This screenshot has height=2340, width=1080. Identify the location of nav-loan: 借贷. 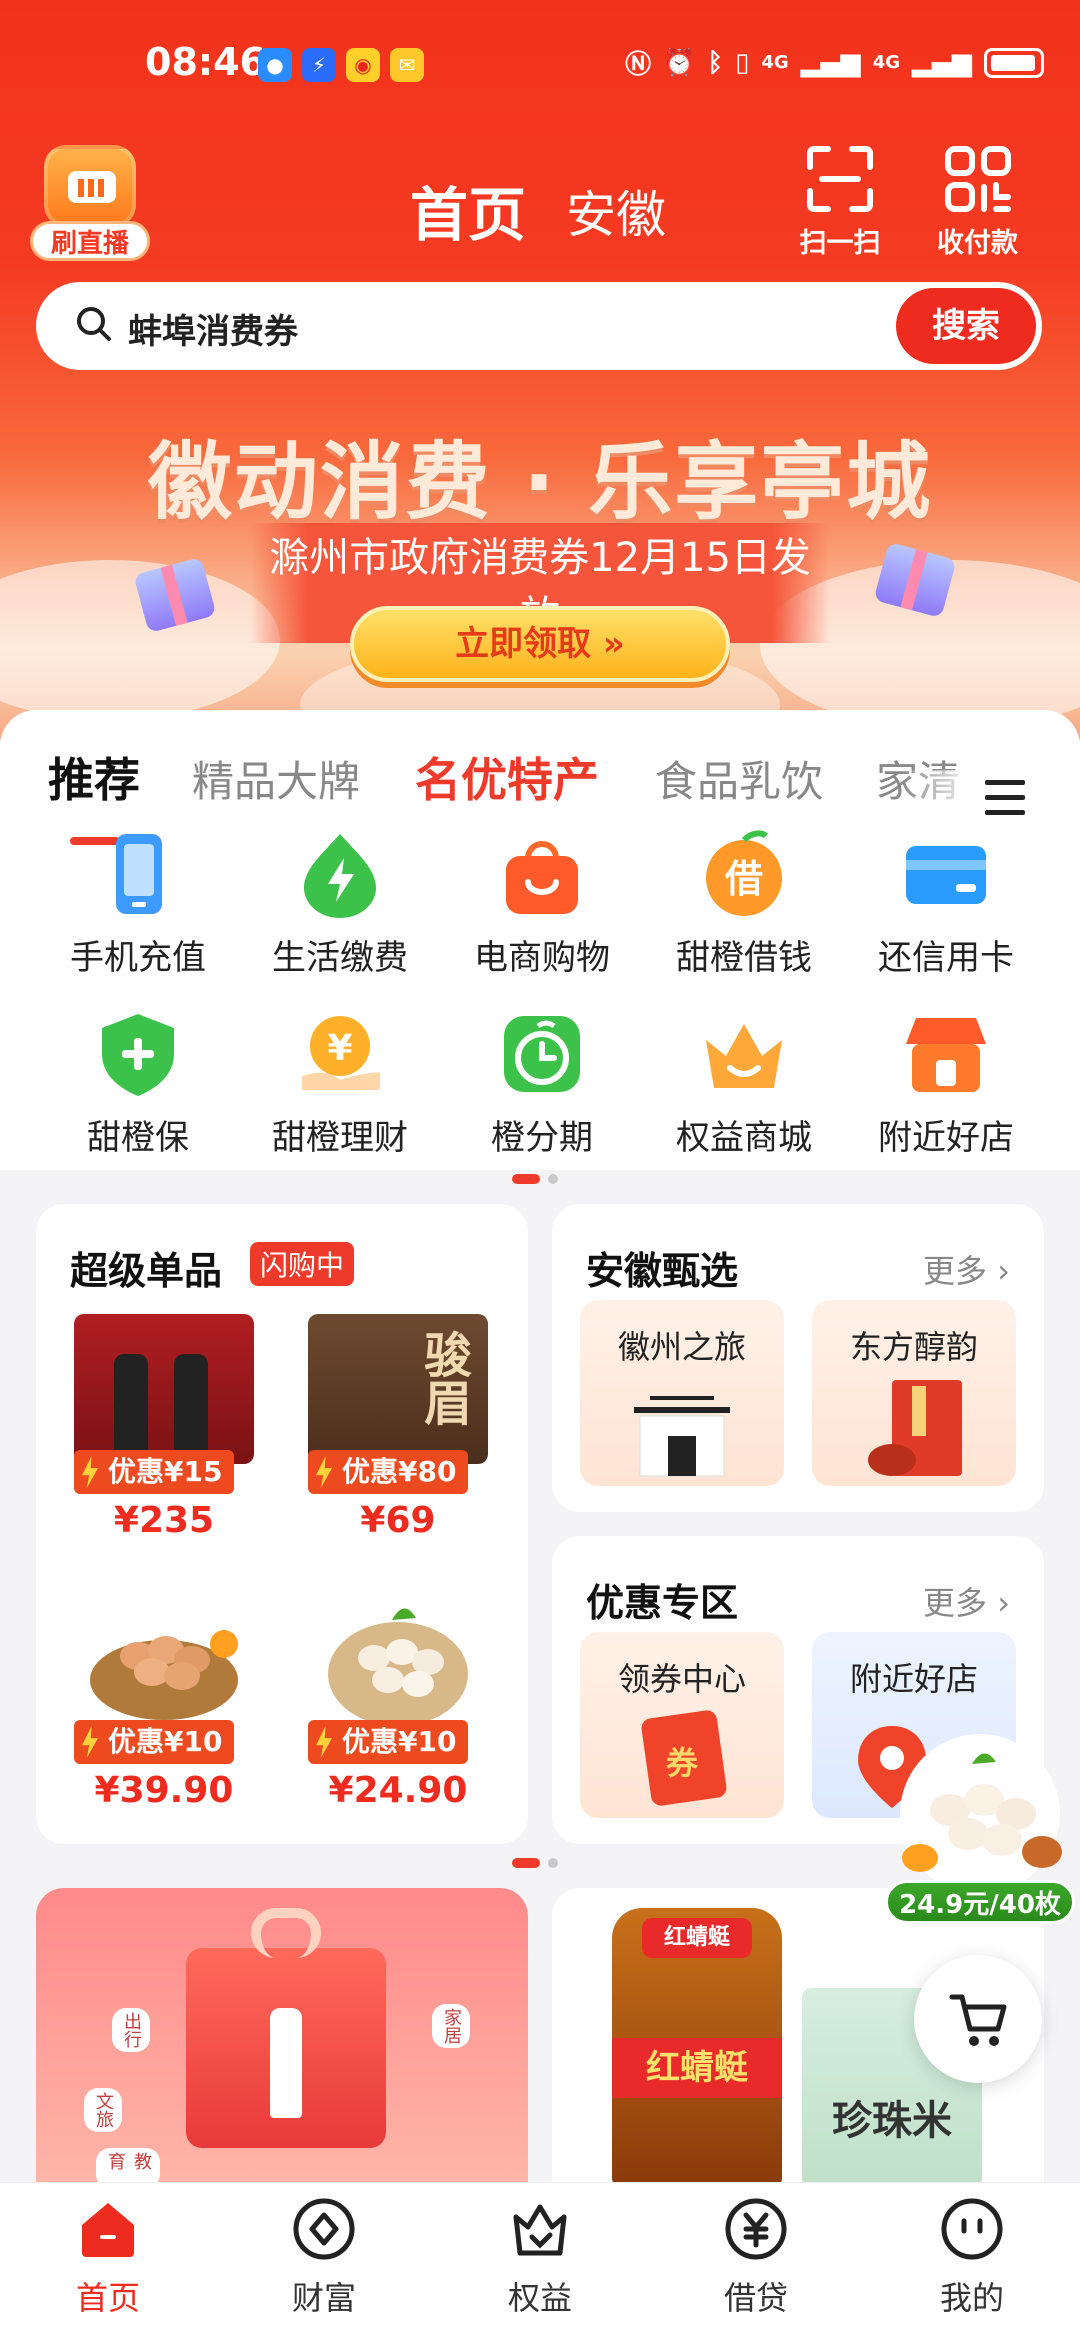
(756, 2258).